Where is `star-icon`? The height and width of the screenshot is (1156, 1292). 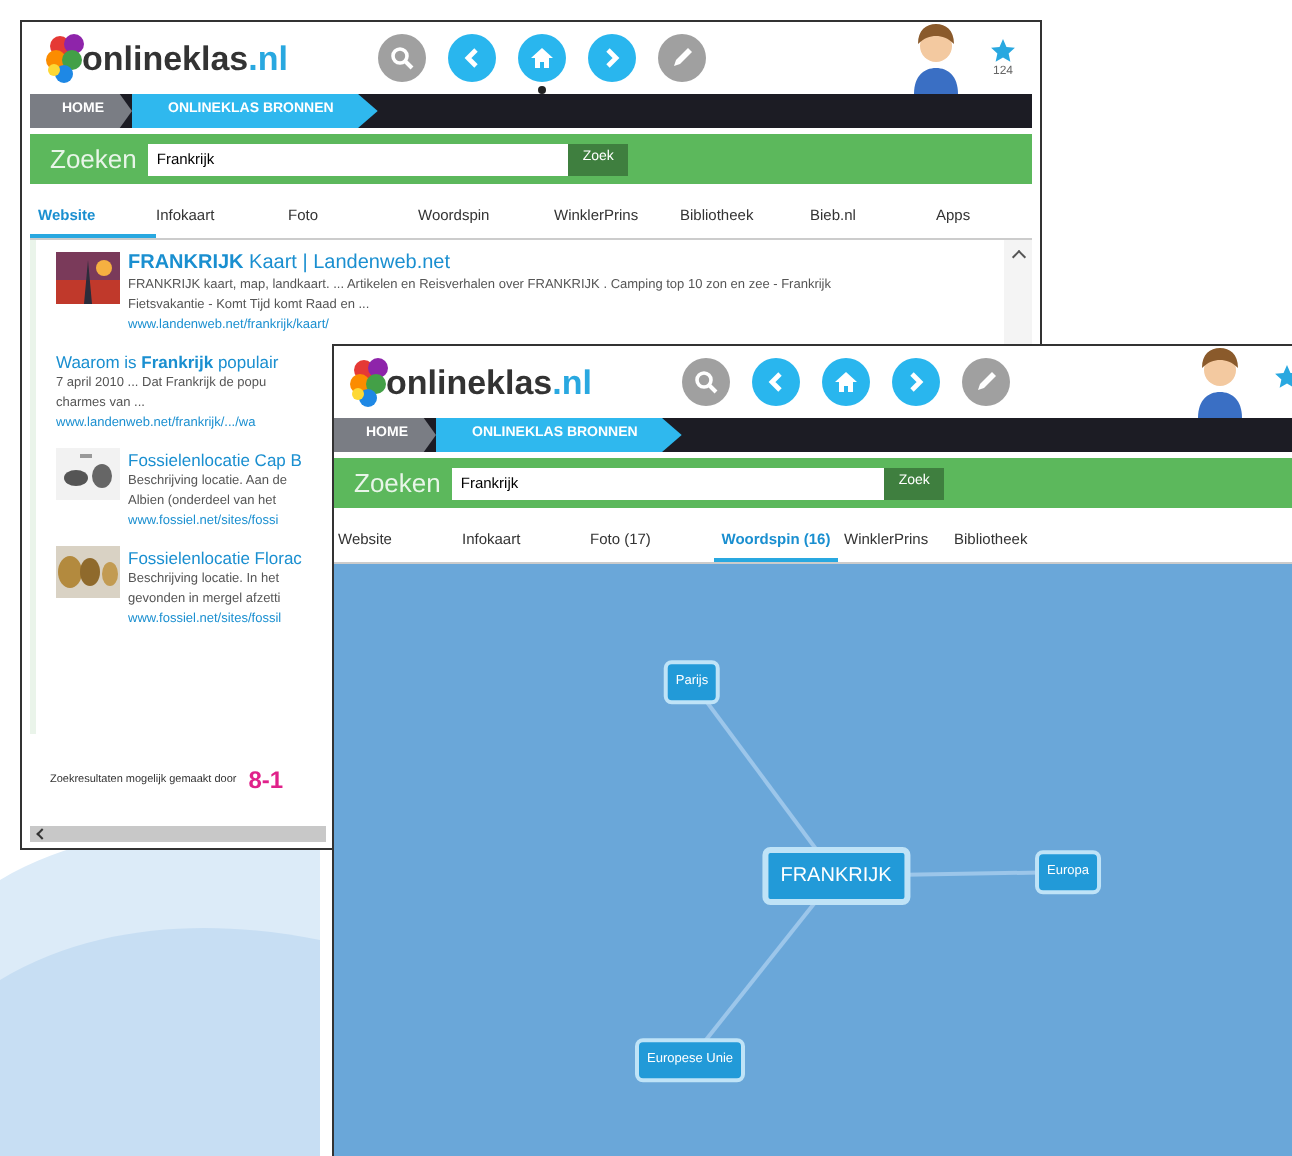
star-icon is located at coordinates (1003, 51).